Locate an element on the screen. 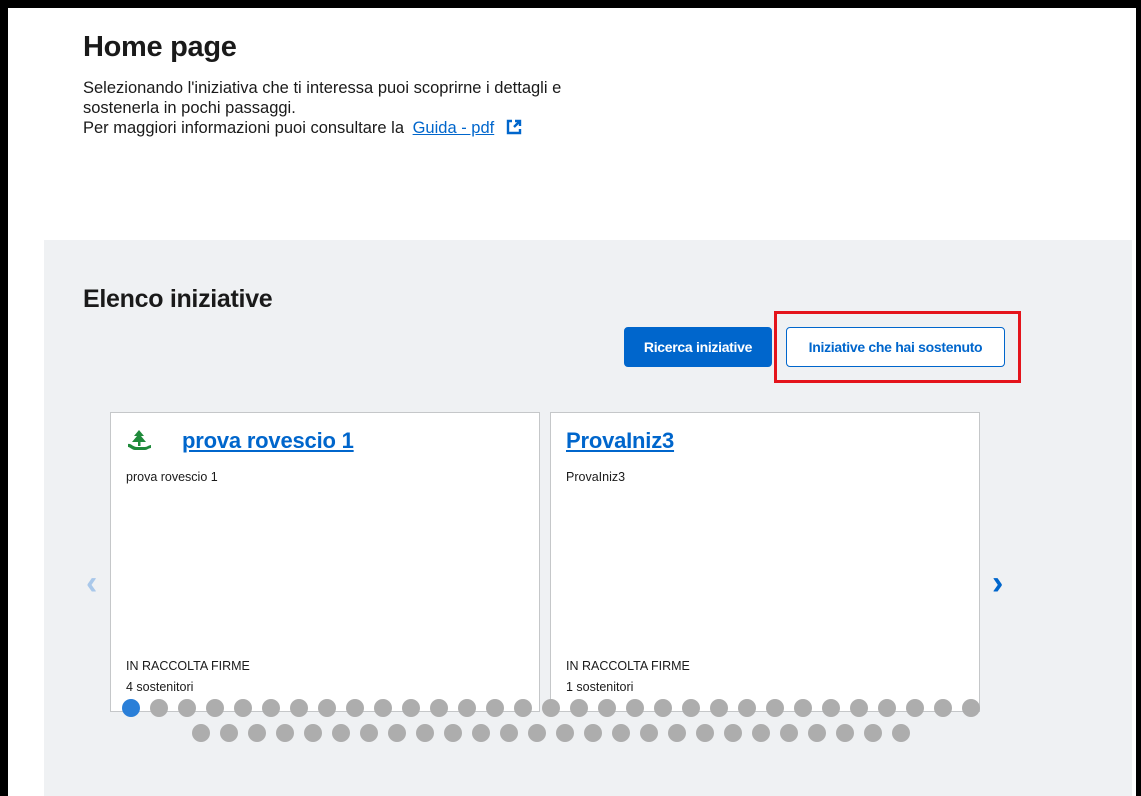  card-supporters: 1 sostenitori is located at coordinates (600, 687).